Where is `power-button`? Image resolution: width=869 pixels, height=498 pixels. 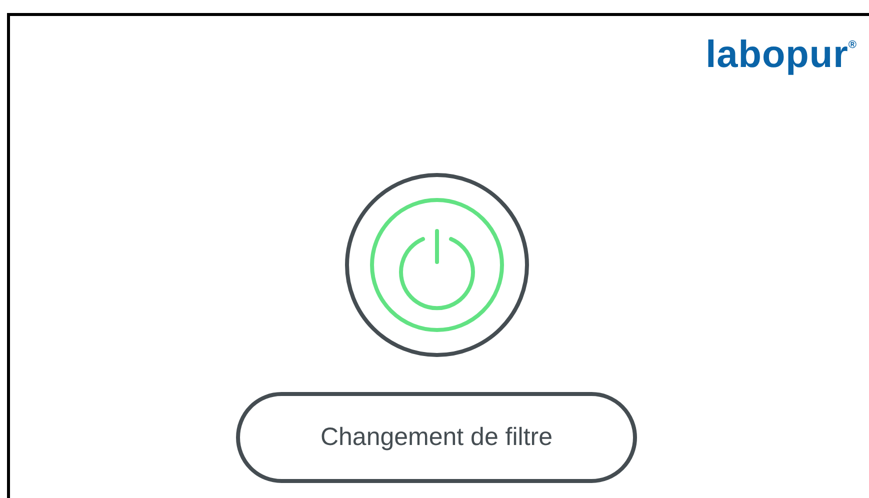 power-button is located at coordinates (436, 265).